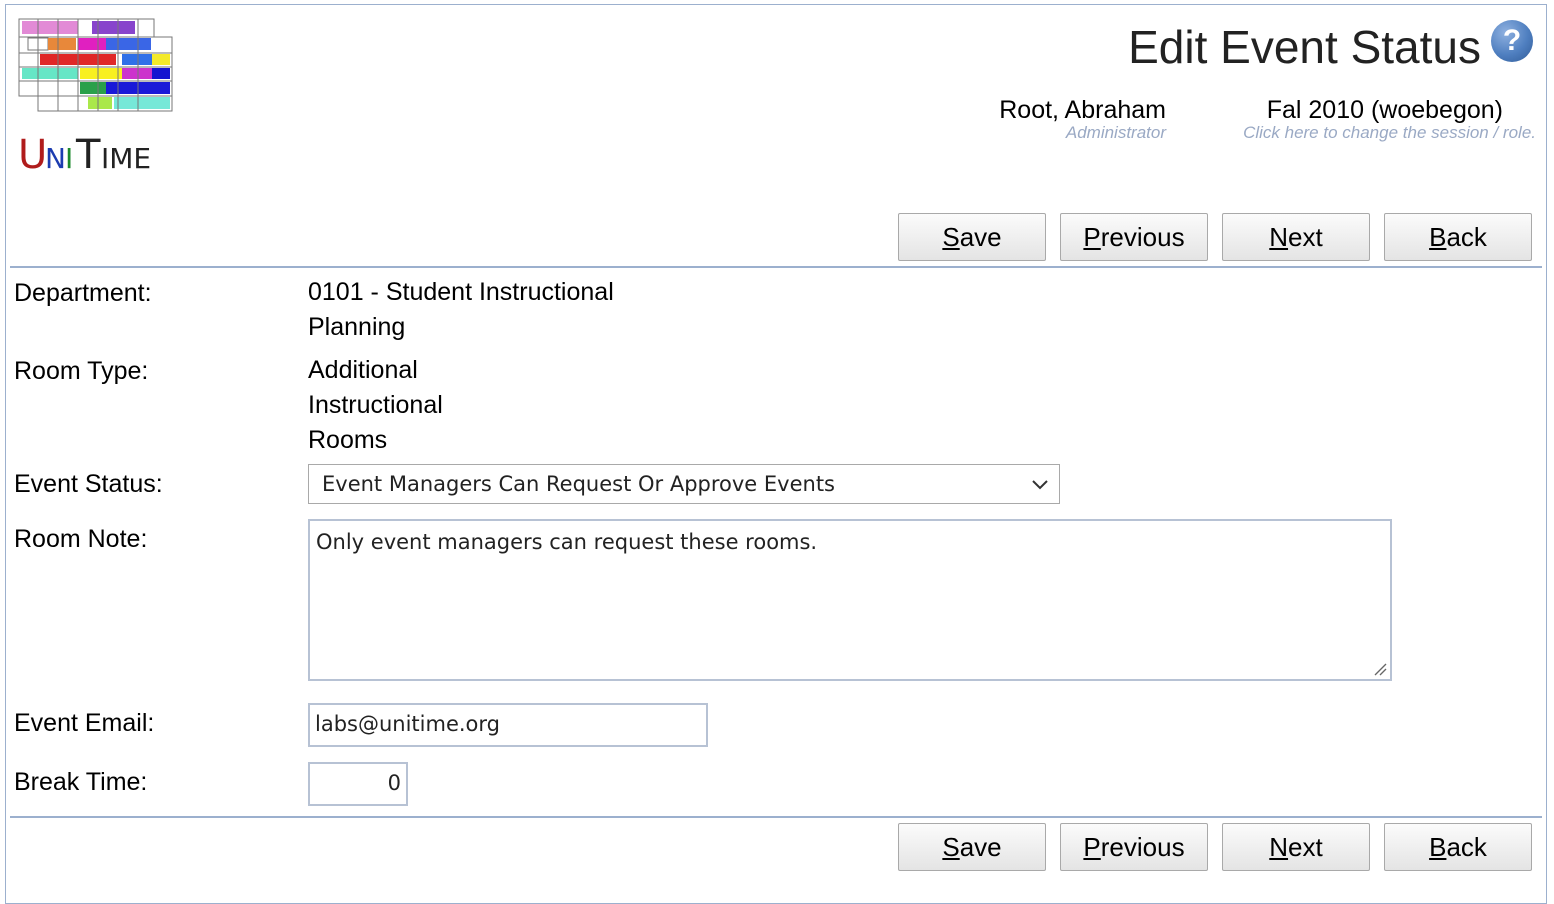  I want to click on department-label: Department:, so click(83, 293).